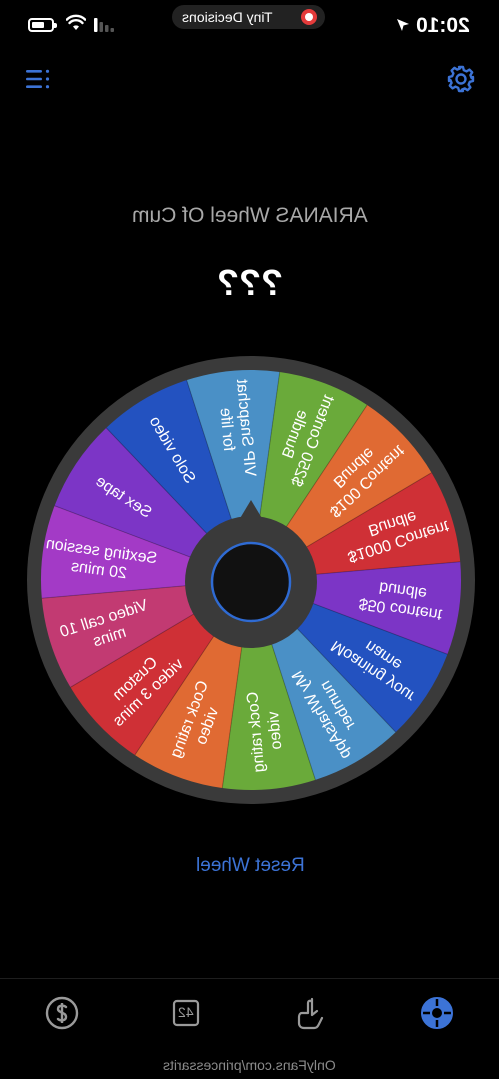  I want to click on watermark-text: OnlyFans.com/princessarits, so click(249, 1065).